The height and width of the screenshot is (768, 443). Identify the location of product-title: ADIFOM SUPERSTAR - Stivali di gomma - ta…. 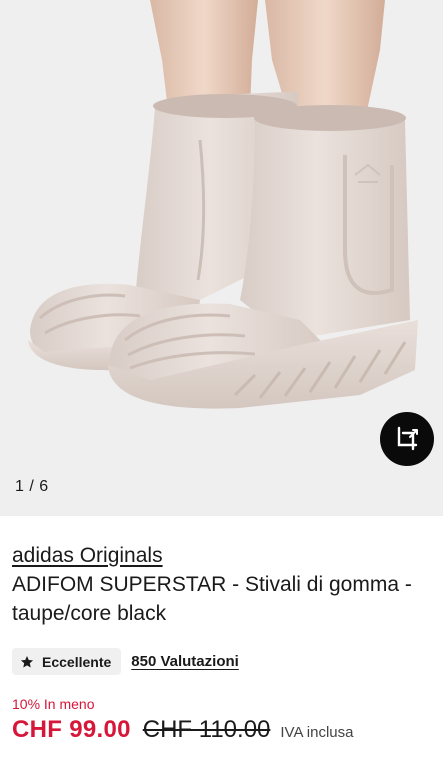
(212, 599).